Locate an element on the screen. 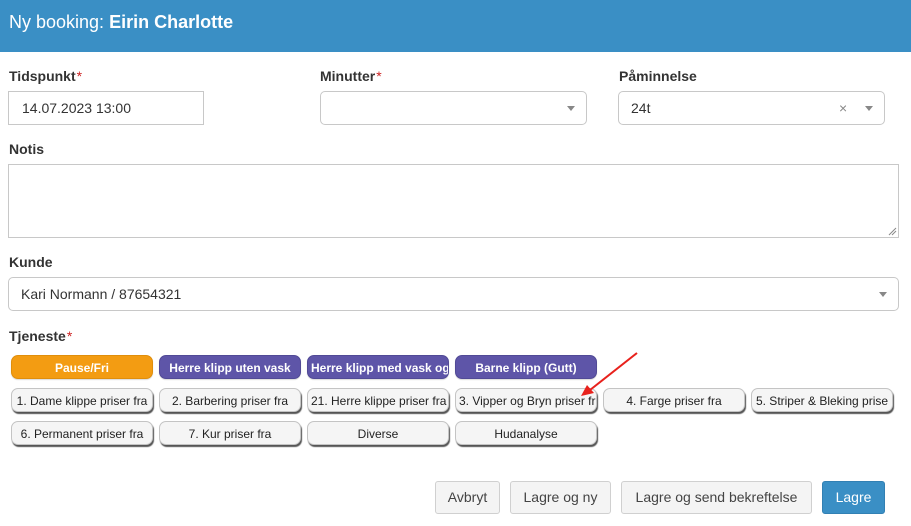  minutes-label: Minutter* is located at coordinates (351, 76).